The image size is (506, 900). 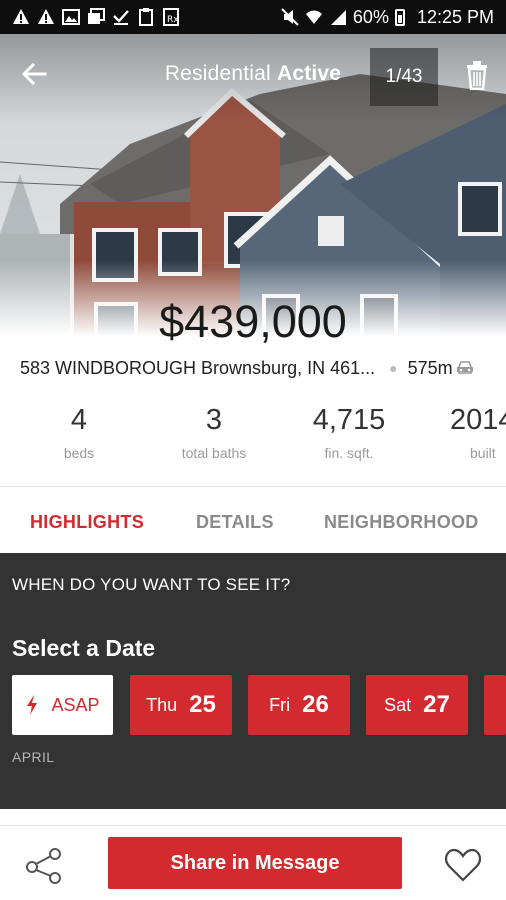 What do you see at coordinates (436, 704) in the screenshot?
I see `date-number: 27` at bounding box center [436, 704].